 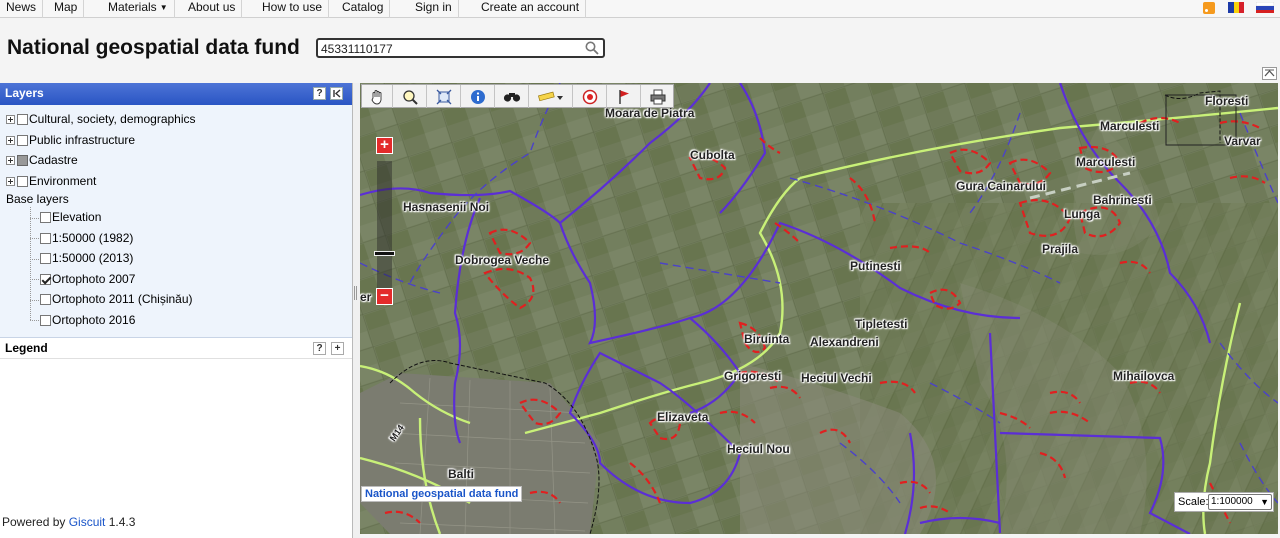 I want to click on map-toolbar, so click(x=517, y=96).